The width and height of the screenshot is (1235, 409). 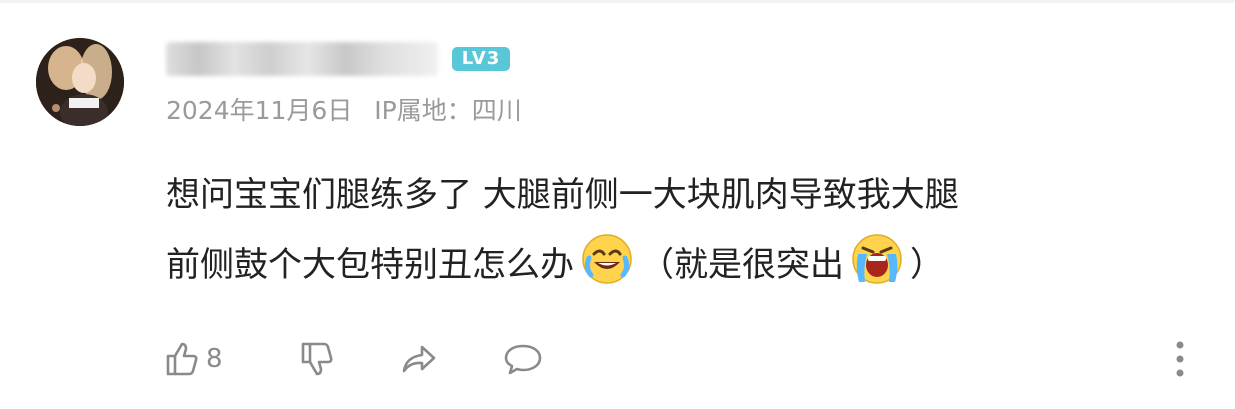 What do you see at coordinates (448, 110) in the screenshot?
I see `ip-location: IP属地：四川` at bounding box center [448, 110].